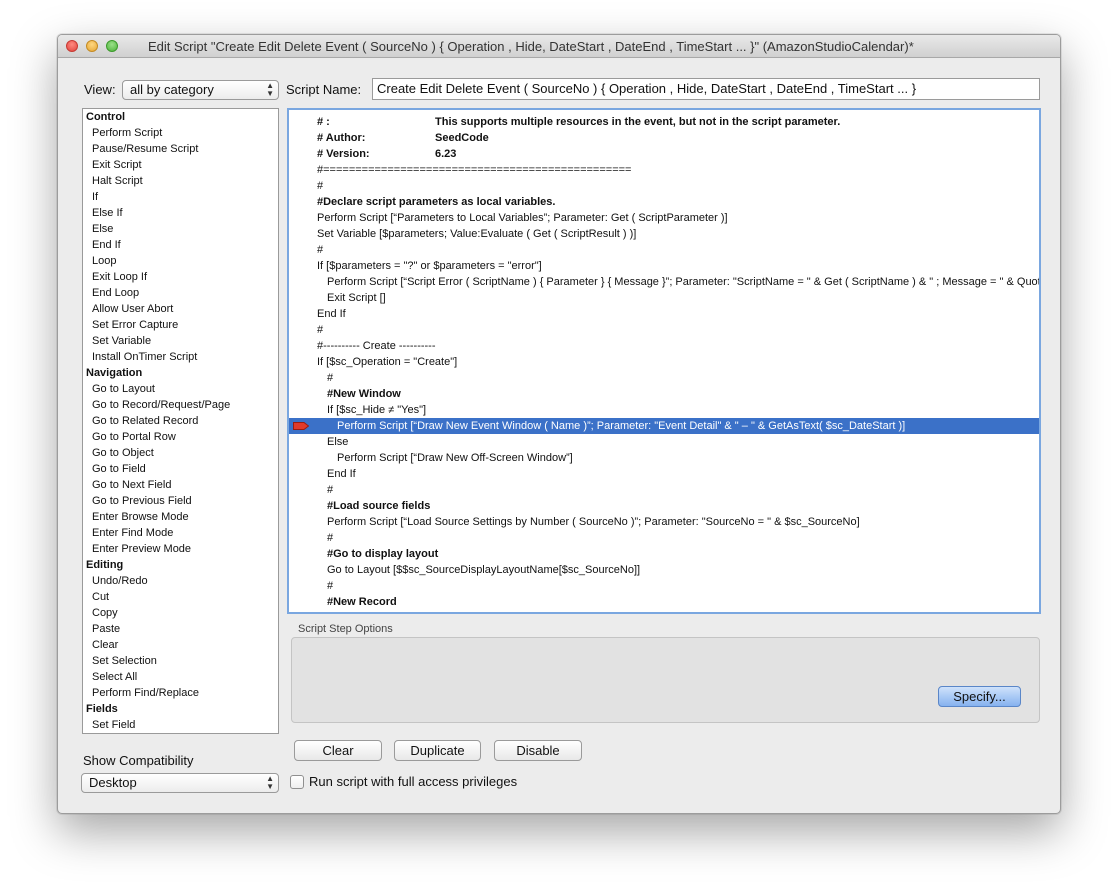  Describe the element at coordinates (180, 229) in the screenshot. I see `step-item: Else` at that location.